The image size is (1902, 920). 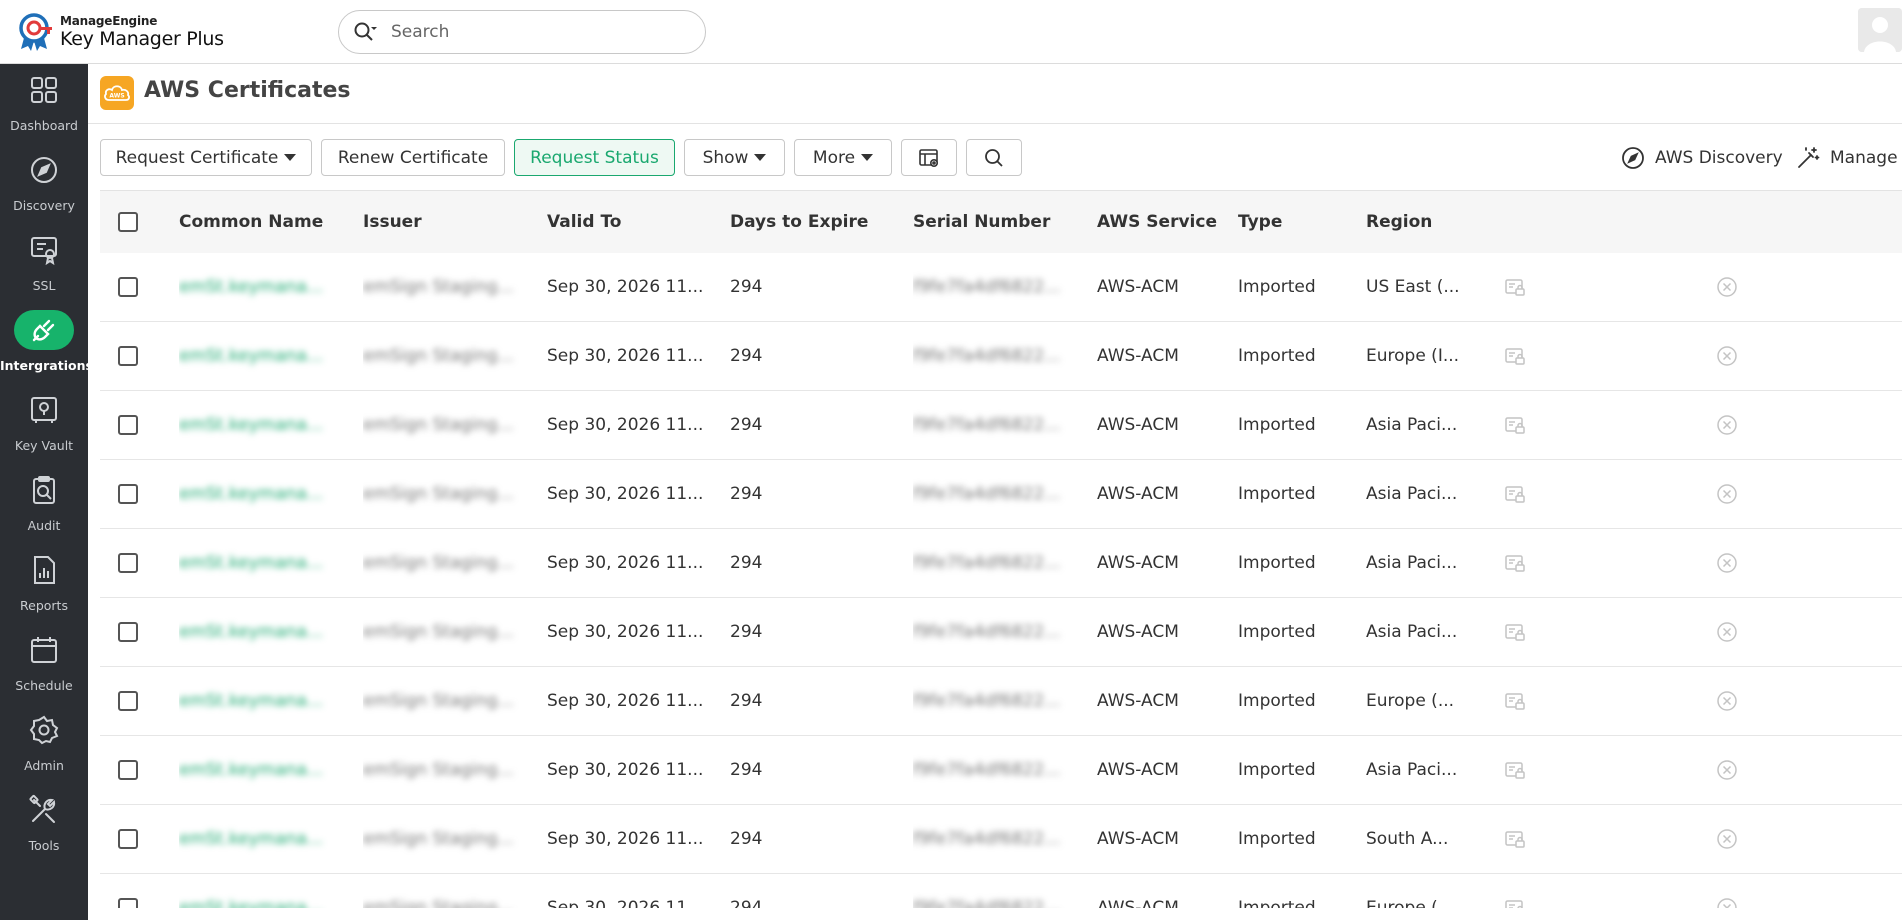 I want to click on column-header-common-name: Common Name, so click(x=271, y=222).